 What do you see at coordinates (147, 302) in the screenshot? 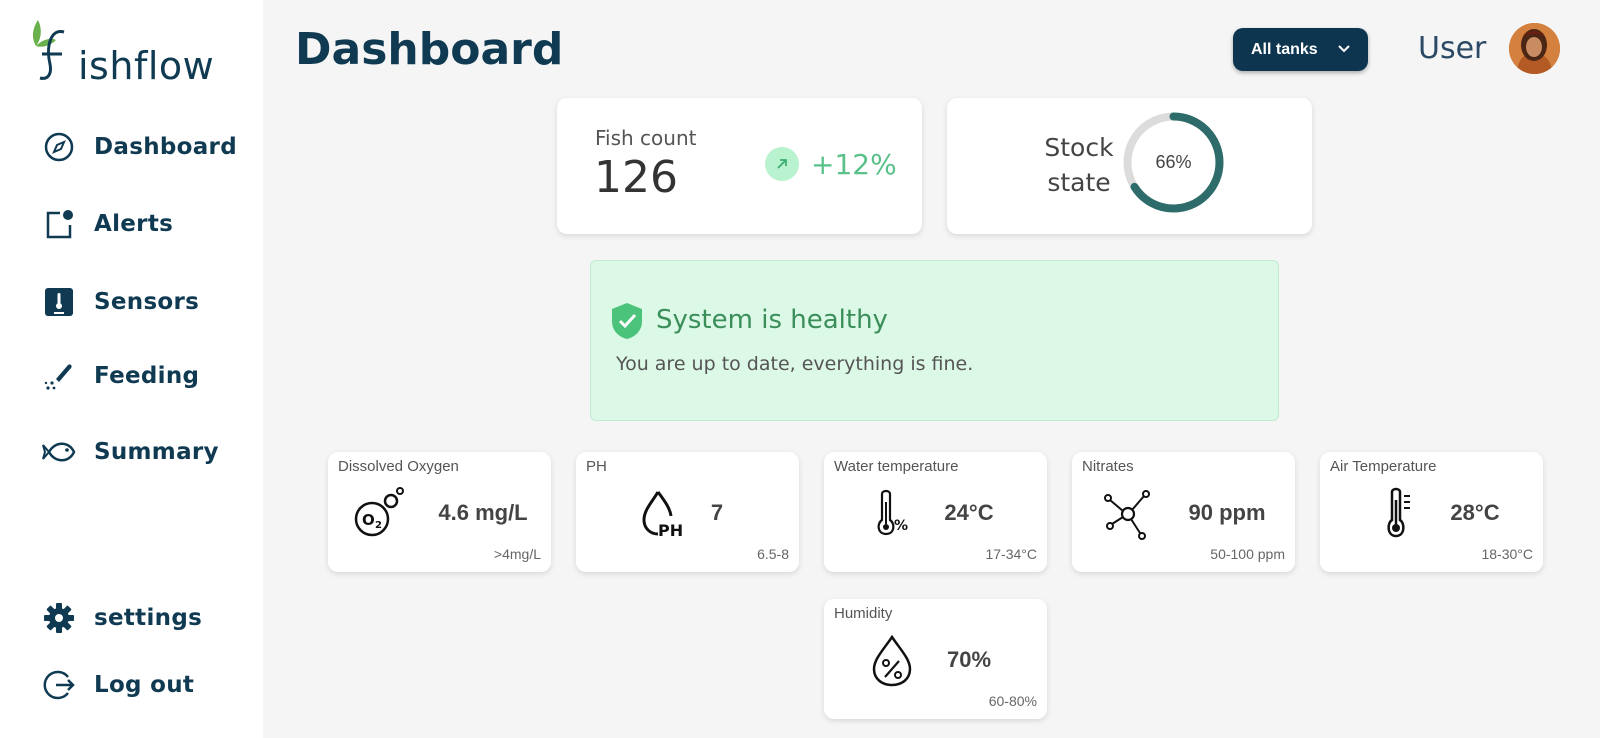
I see `sidebar-item-label: Sensors` at bounding box center [147, 302].